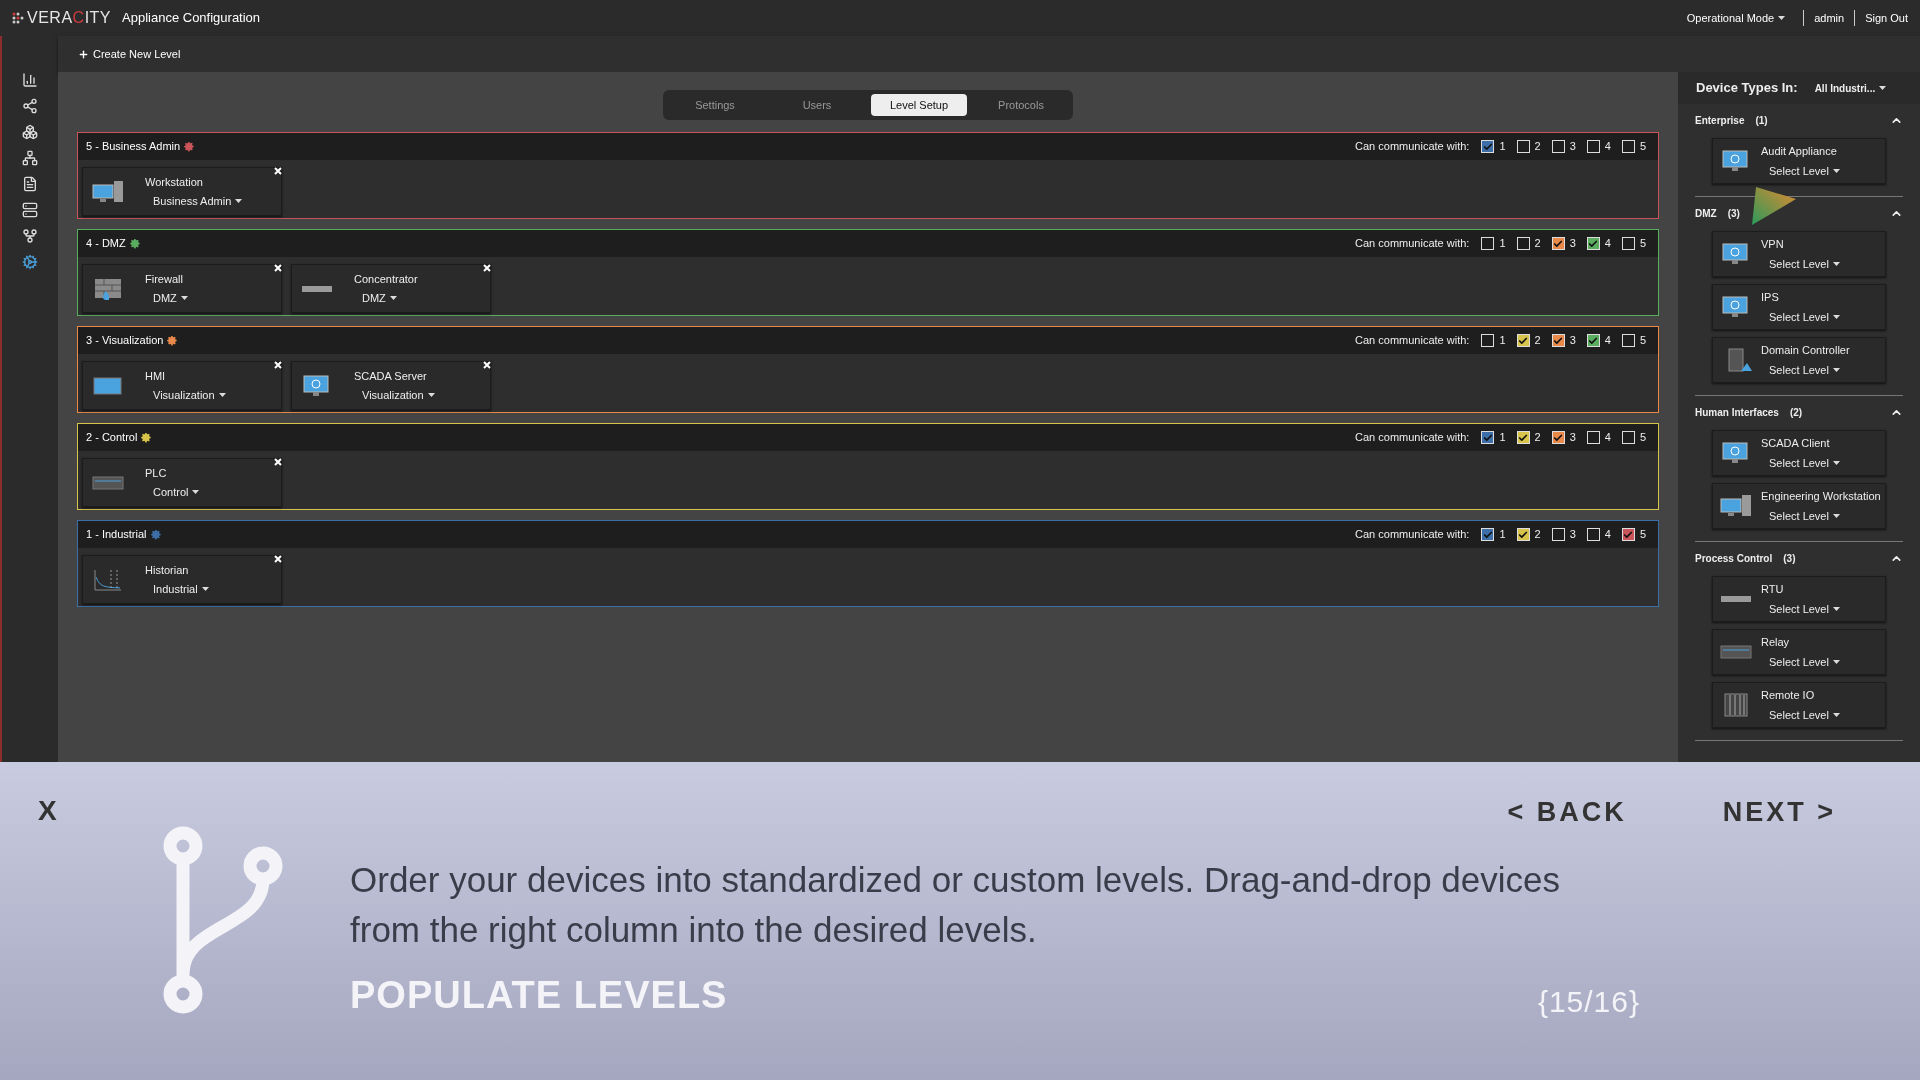  What do you see at coordinates (817, 105) in the screenshot?
I see `tab: Users` at bounding box center [817, 105].